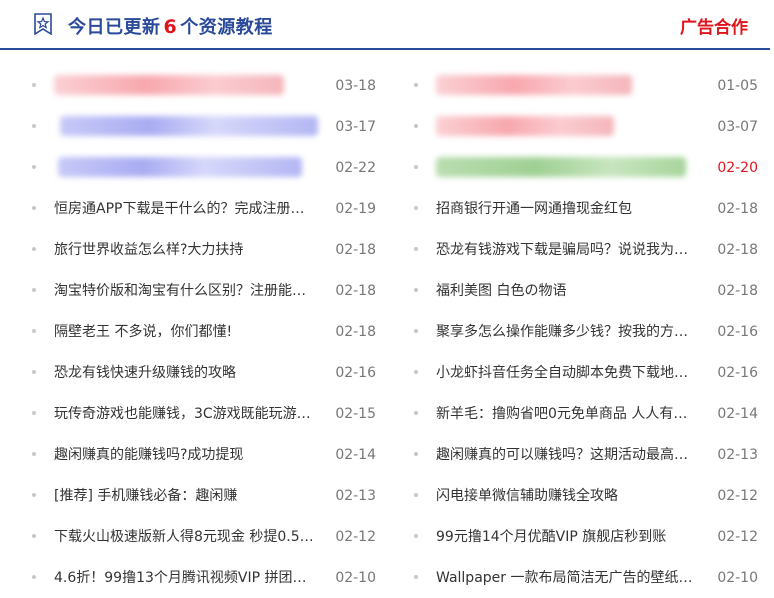 This screenshot has width=774, height=598. I want to click on item-date: 02-20, so click(737, 168).